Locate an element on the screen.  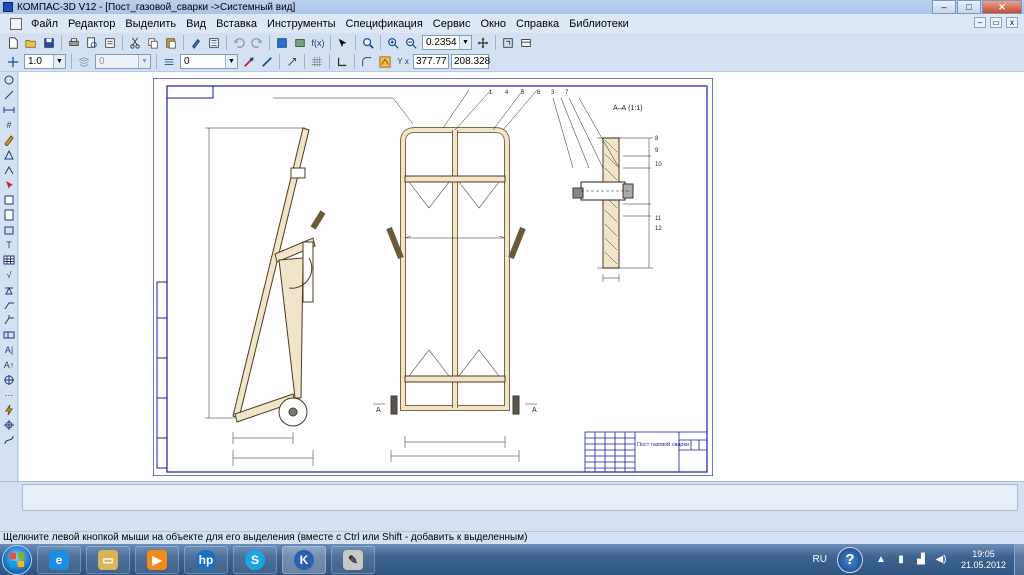
menu-insert: Вставка is located at coordinates (237, 24).